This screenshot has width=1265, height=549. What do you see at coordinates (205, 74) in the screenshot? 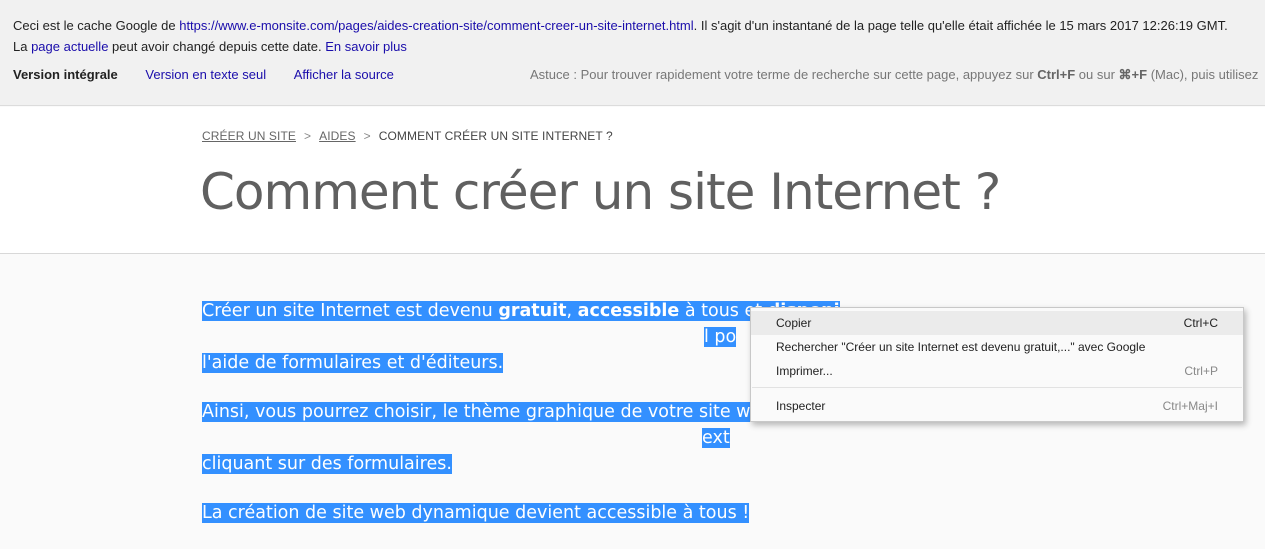
I see `tab-text-only-version: Version en texte seul` at bounding box center [205, 74].